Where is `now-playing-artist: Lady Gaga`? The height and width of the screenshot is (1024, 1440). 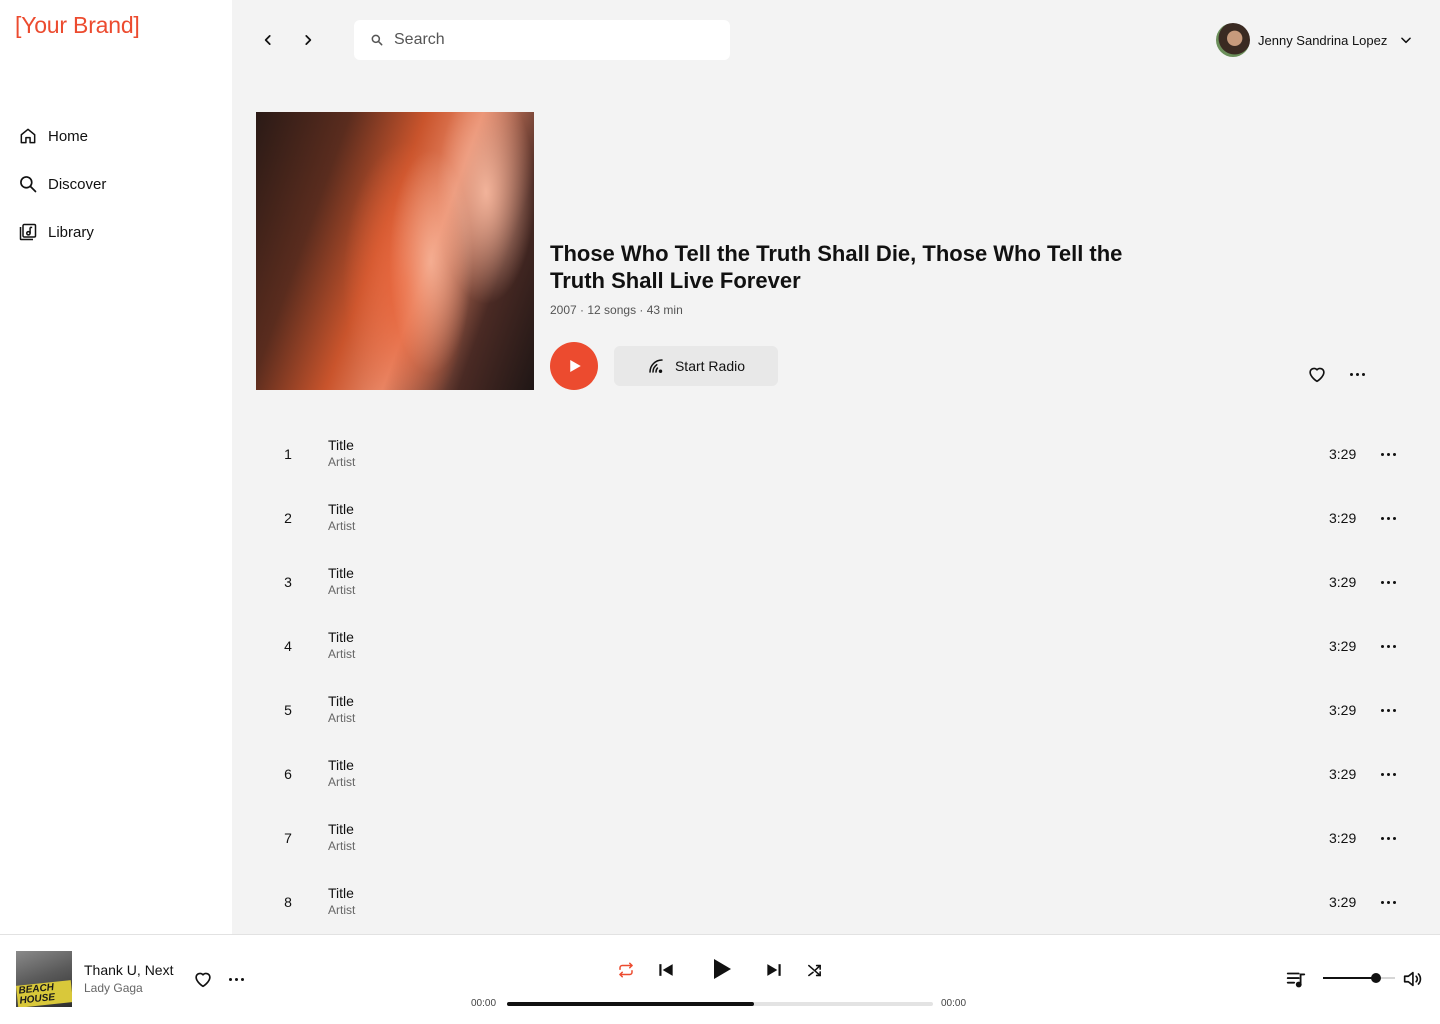 now-playing-artist: Lady Gaga is located at coordinates (113, 988).